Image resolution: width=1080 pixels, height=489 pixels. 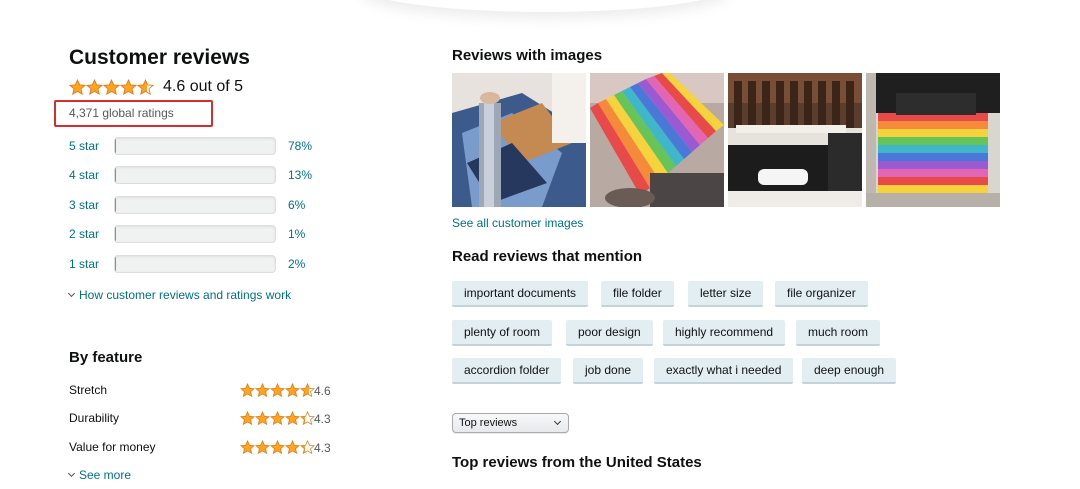 I want to click on histogram-row-2: 2 star 1%, so click(x=198, y=234).